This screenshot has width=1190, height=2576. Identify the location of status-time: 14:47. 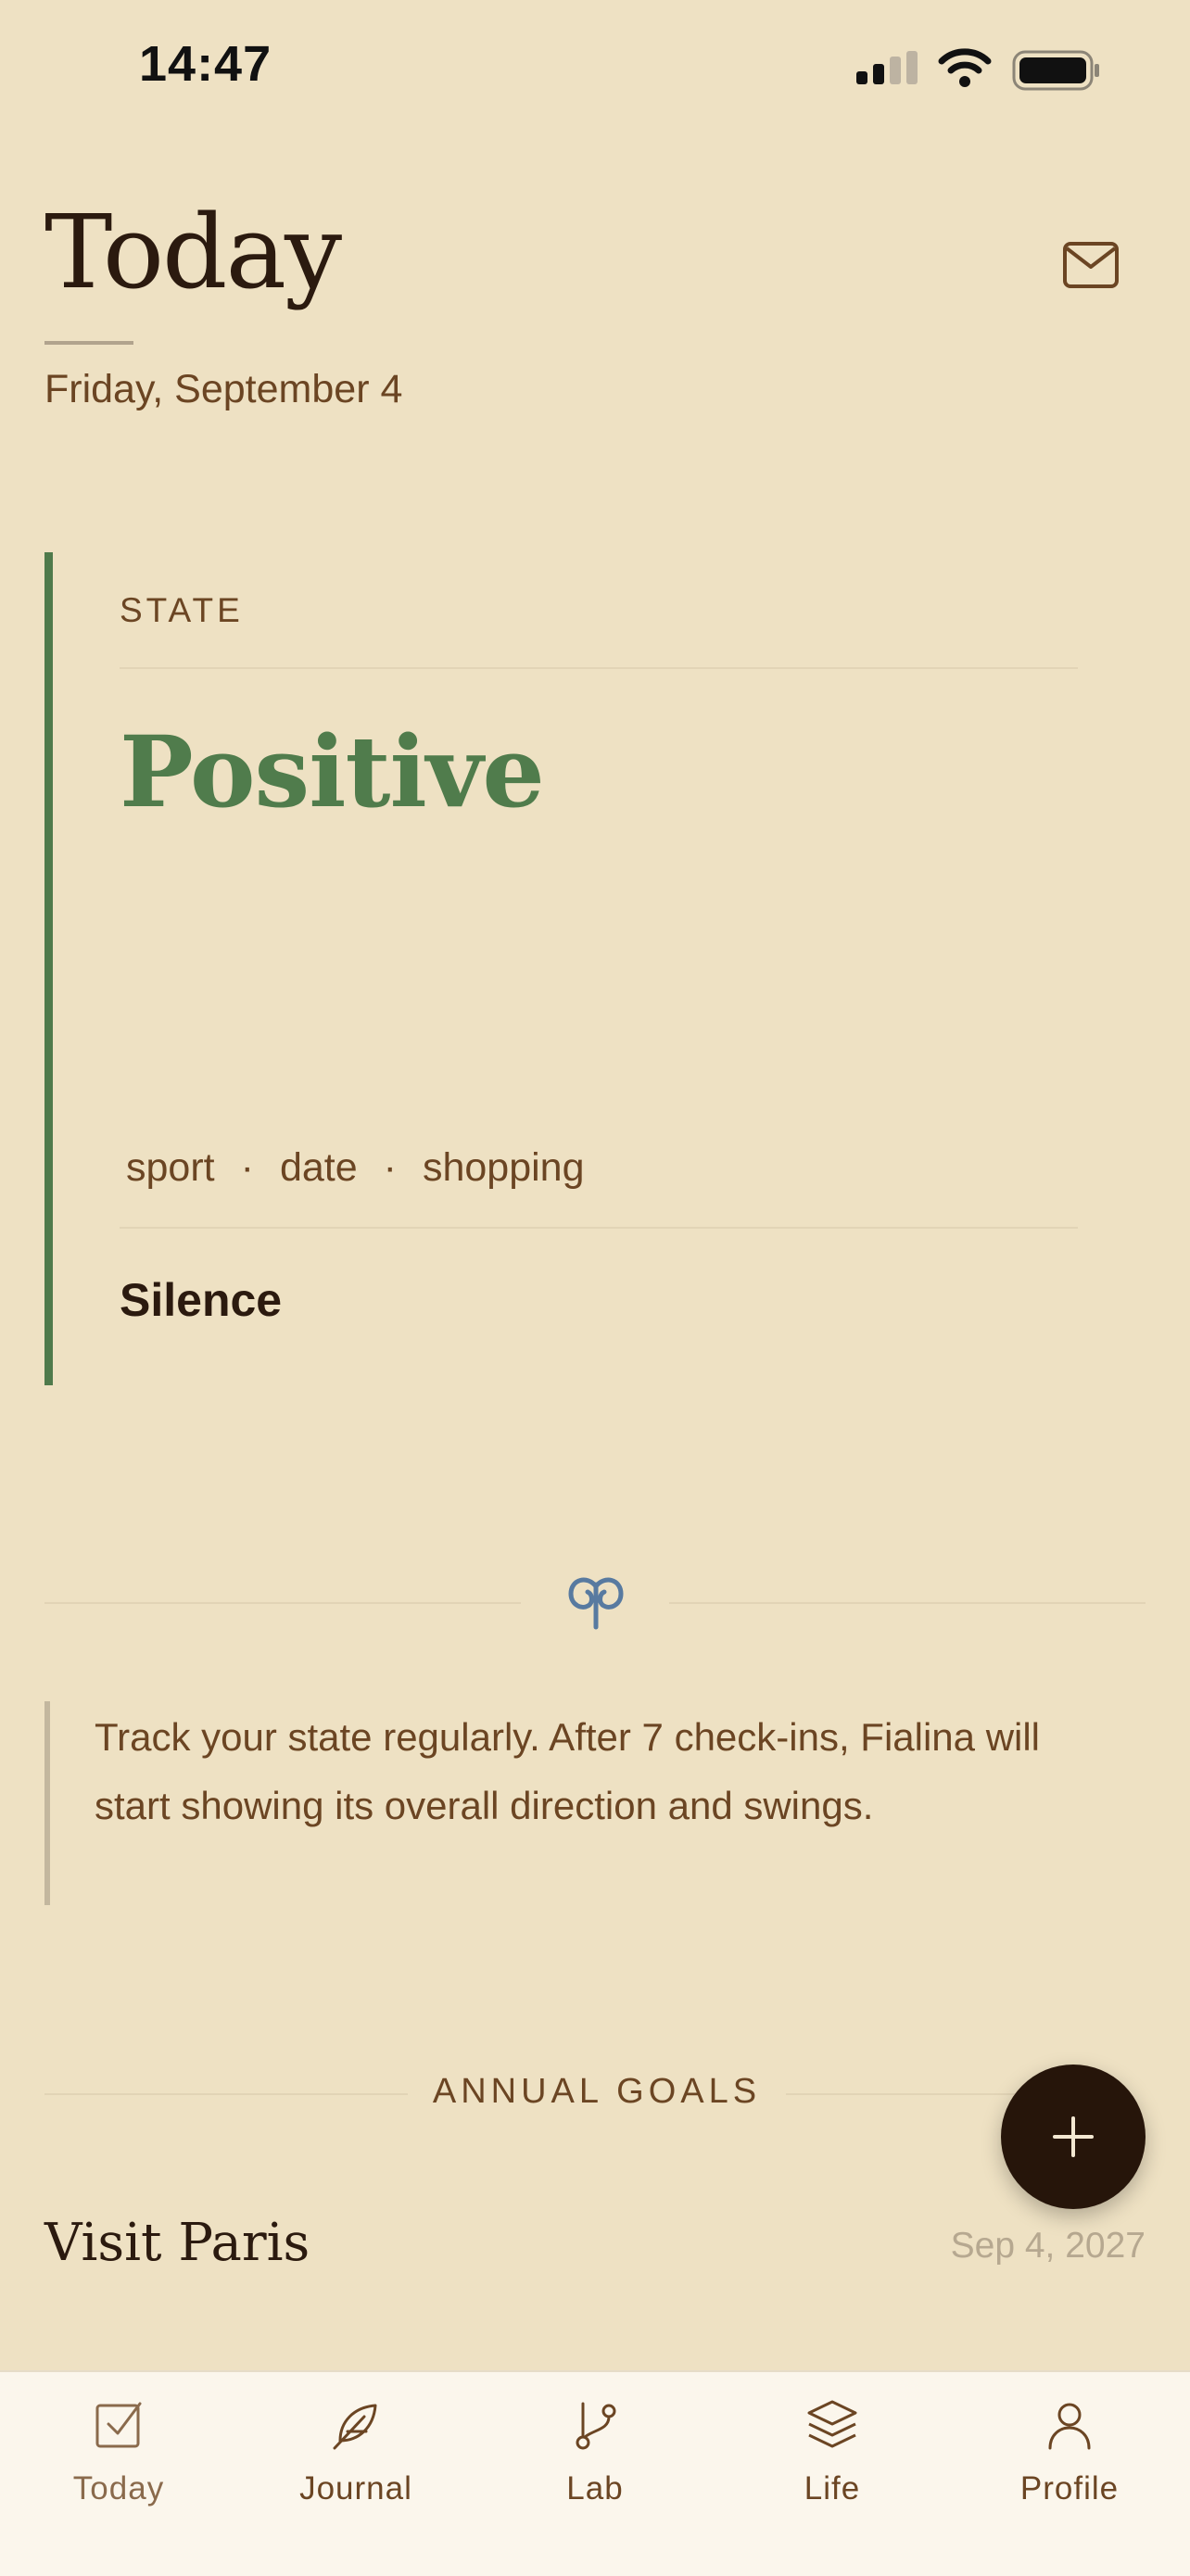
(205, 64).